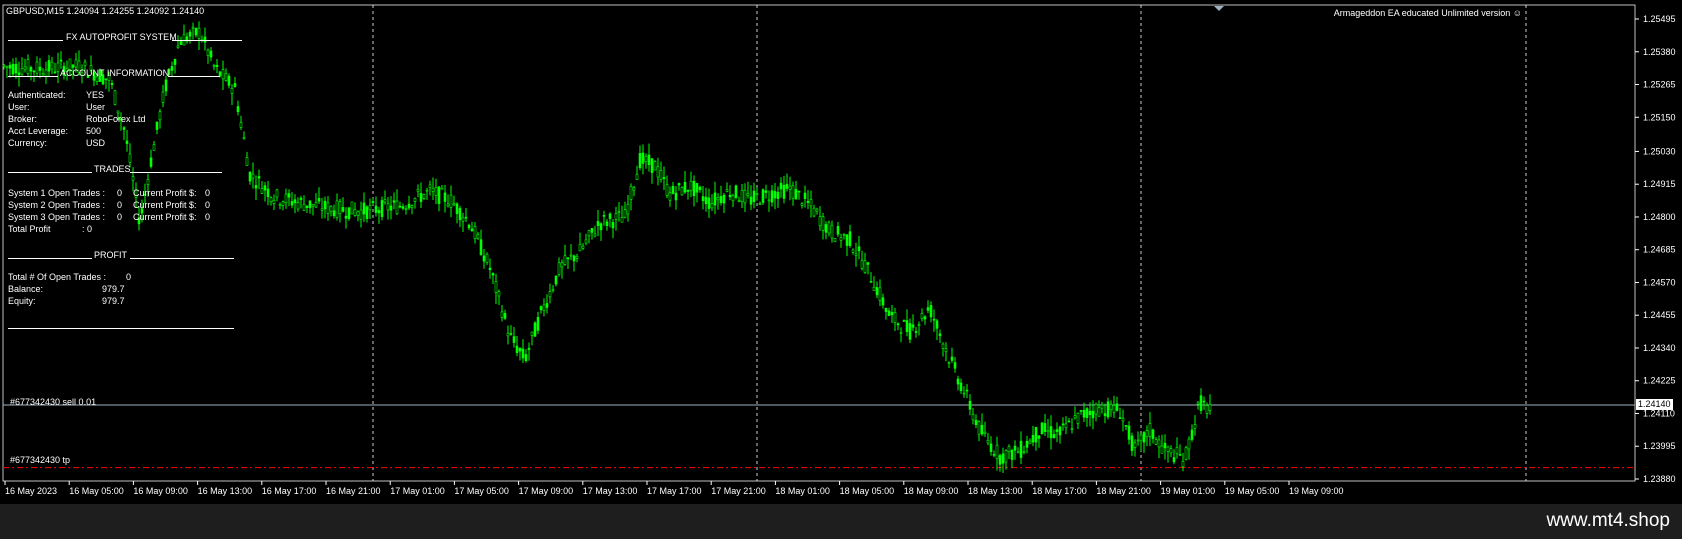 This screenshot has width=1682, height=539. I want to click on time-axis-label: 16 May 21:00, so click(353, 491).